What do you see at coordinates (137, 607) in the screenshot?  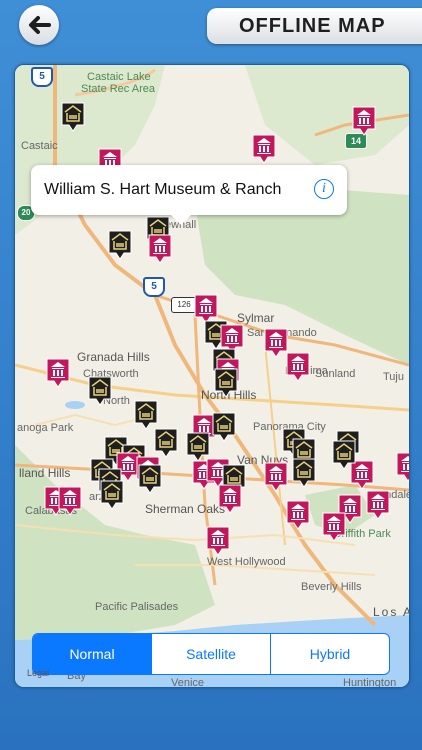 I see `map-label-pacific-palisades: Pacific Palisades` at bounding box center [137, 607].